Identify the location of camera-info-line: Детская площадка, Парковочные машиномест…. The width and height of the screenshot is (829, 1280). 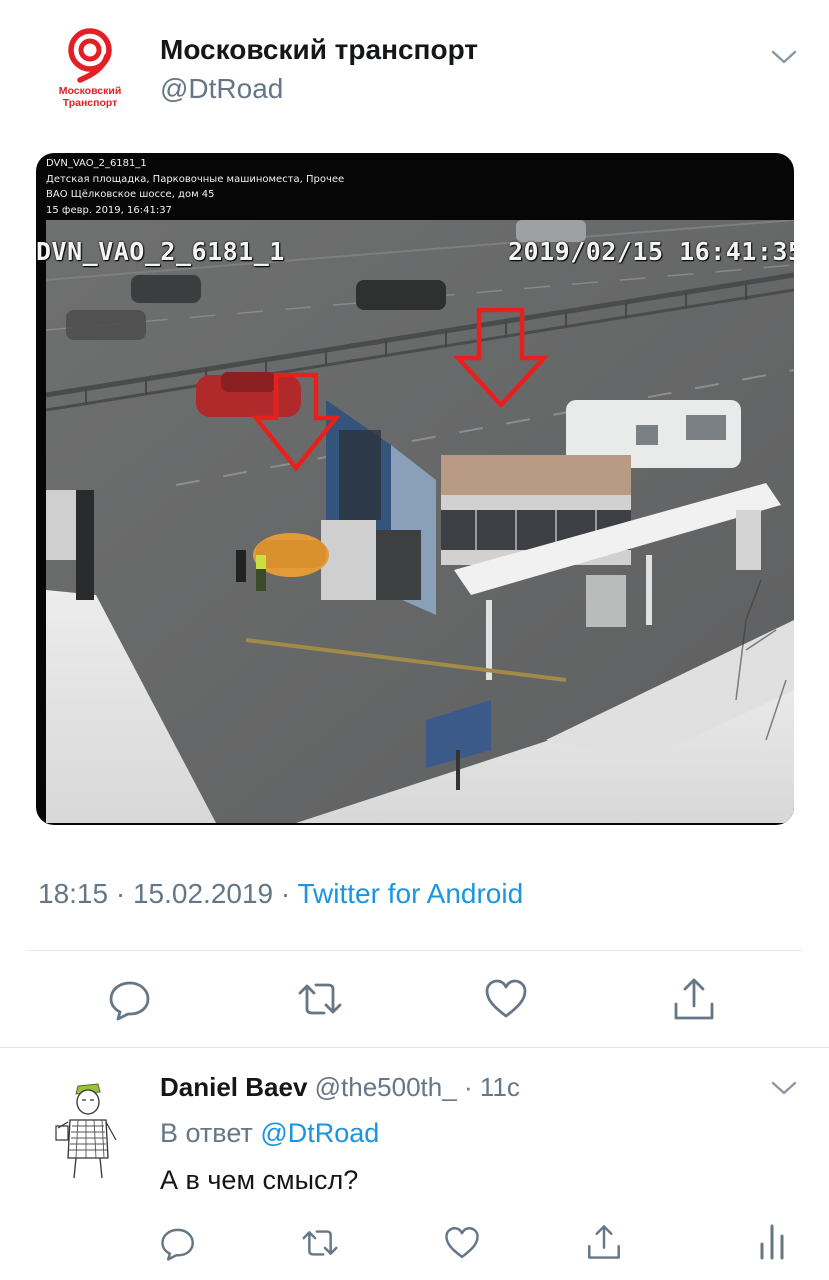
(195, 179).